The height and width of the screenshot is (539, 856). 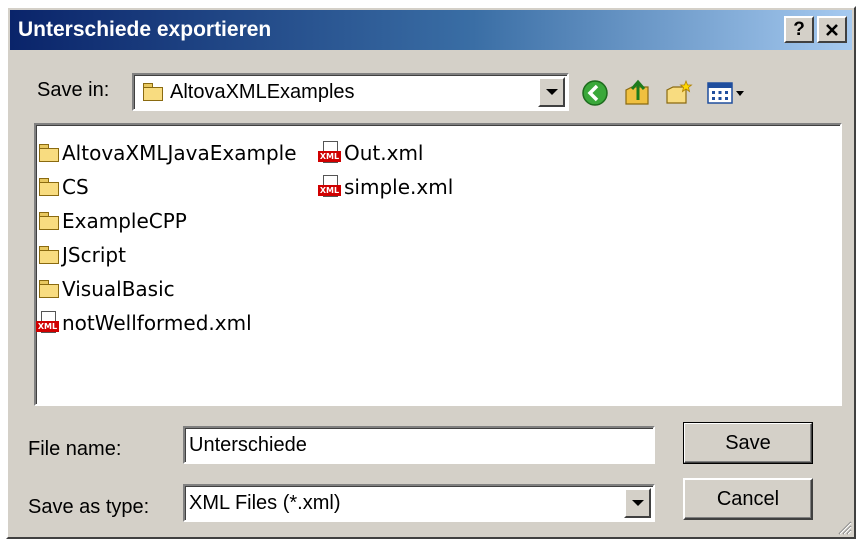 What do you see at coordinates (748, 443) in the screenshot?
I see `save-button: Save` at bounding box center [748, 443].